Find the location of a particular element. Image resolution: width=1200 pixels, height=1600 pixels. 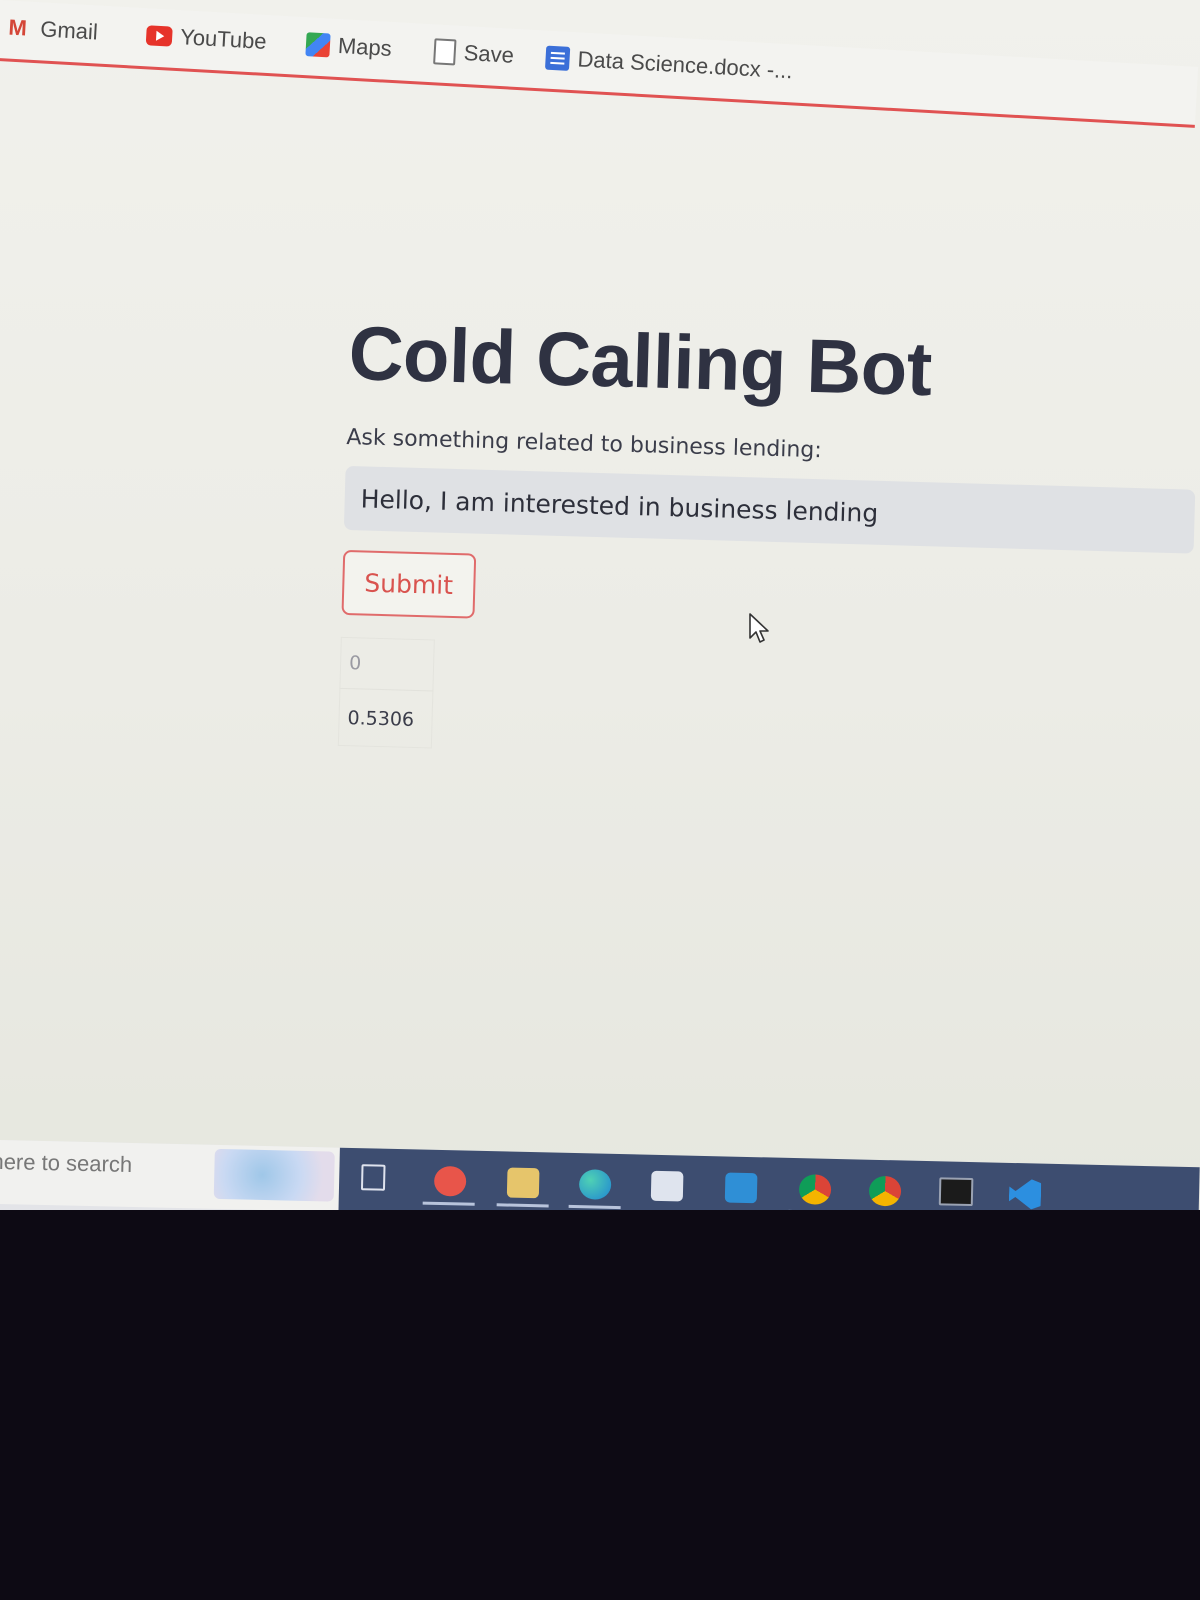

store-icon is located at coordinates (667, 1186).